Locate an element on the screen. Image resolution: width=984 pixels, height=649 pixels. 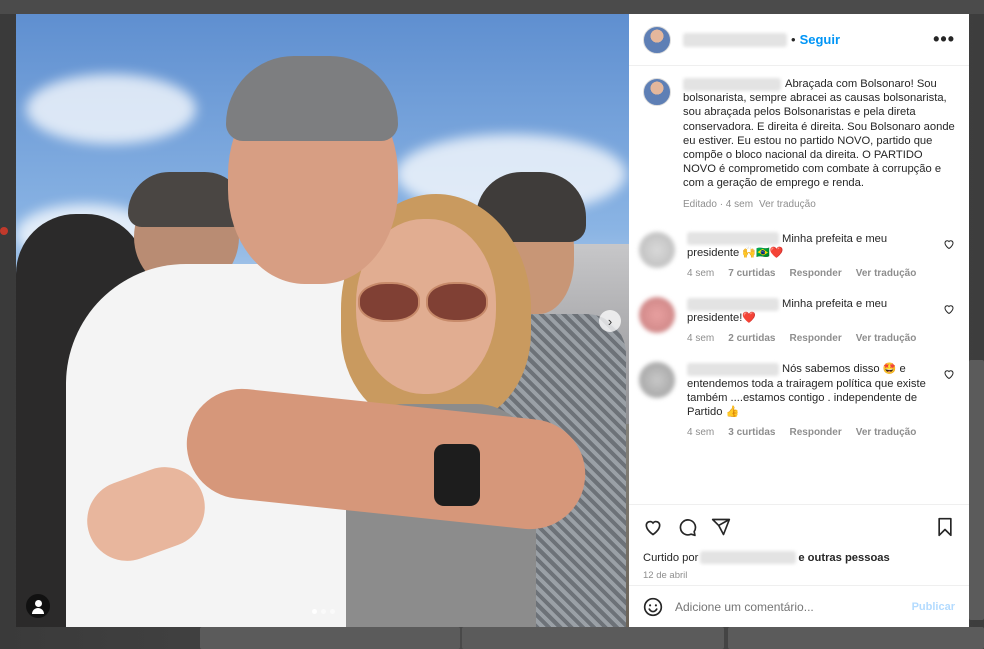
caption-translate-link: Ver tradução is located at coordinates (787, 204).